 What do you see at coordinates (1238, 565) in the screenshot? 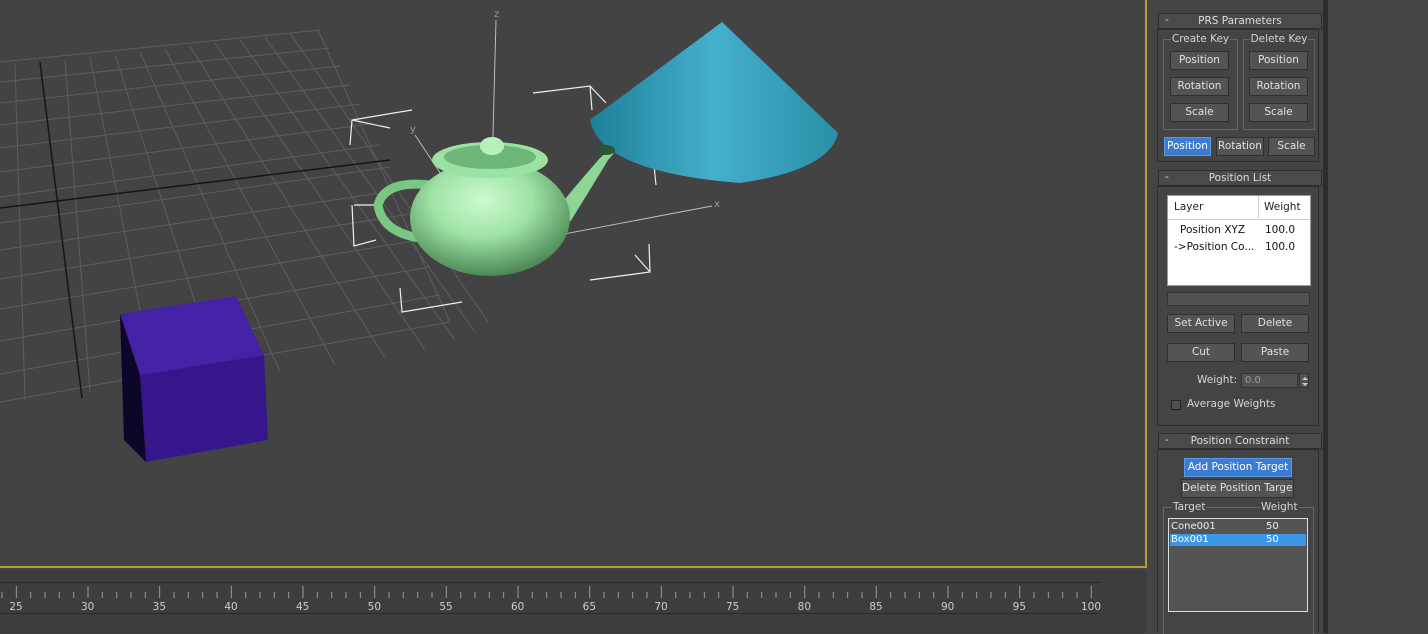
I see `target-listbox: Cone001 50 Box001 50` at bounding box center [1238, 565].